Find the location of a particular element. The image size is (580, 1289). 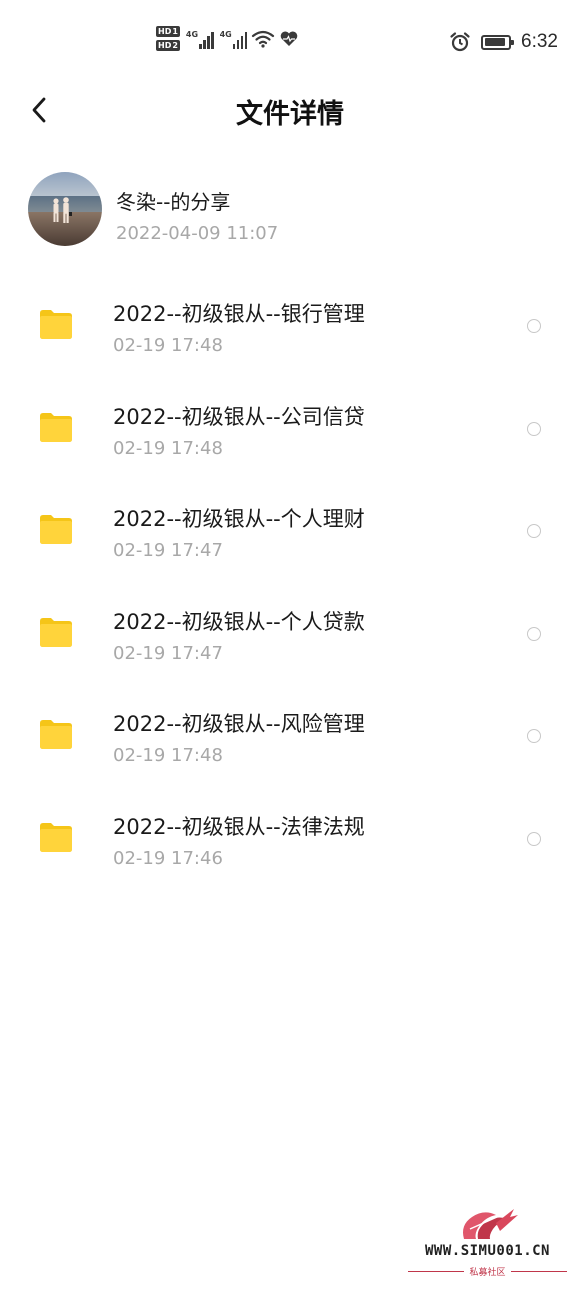

wifi-icon is located at coordinates (263, 39).